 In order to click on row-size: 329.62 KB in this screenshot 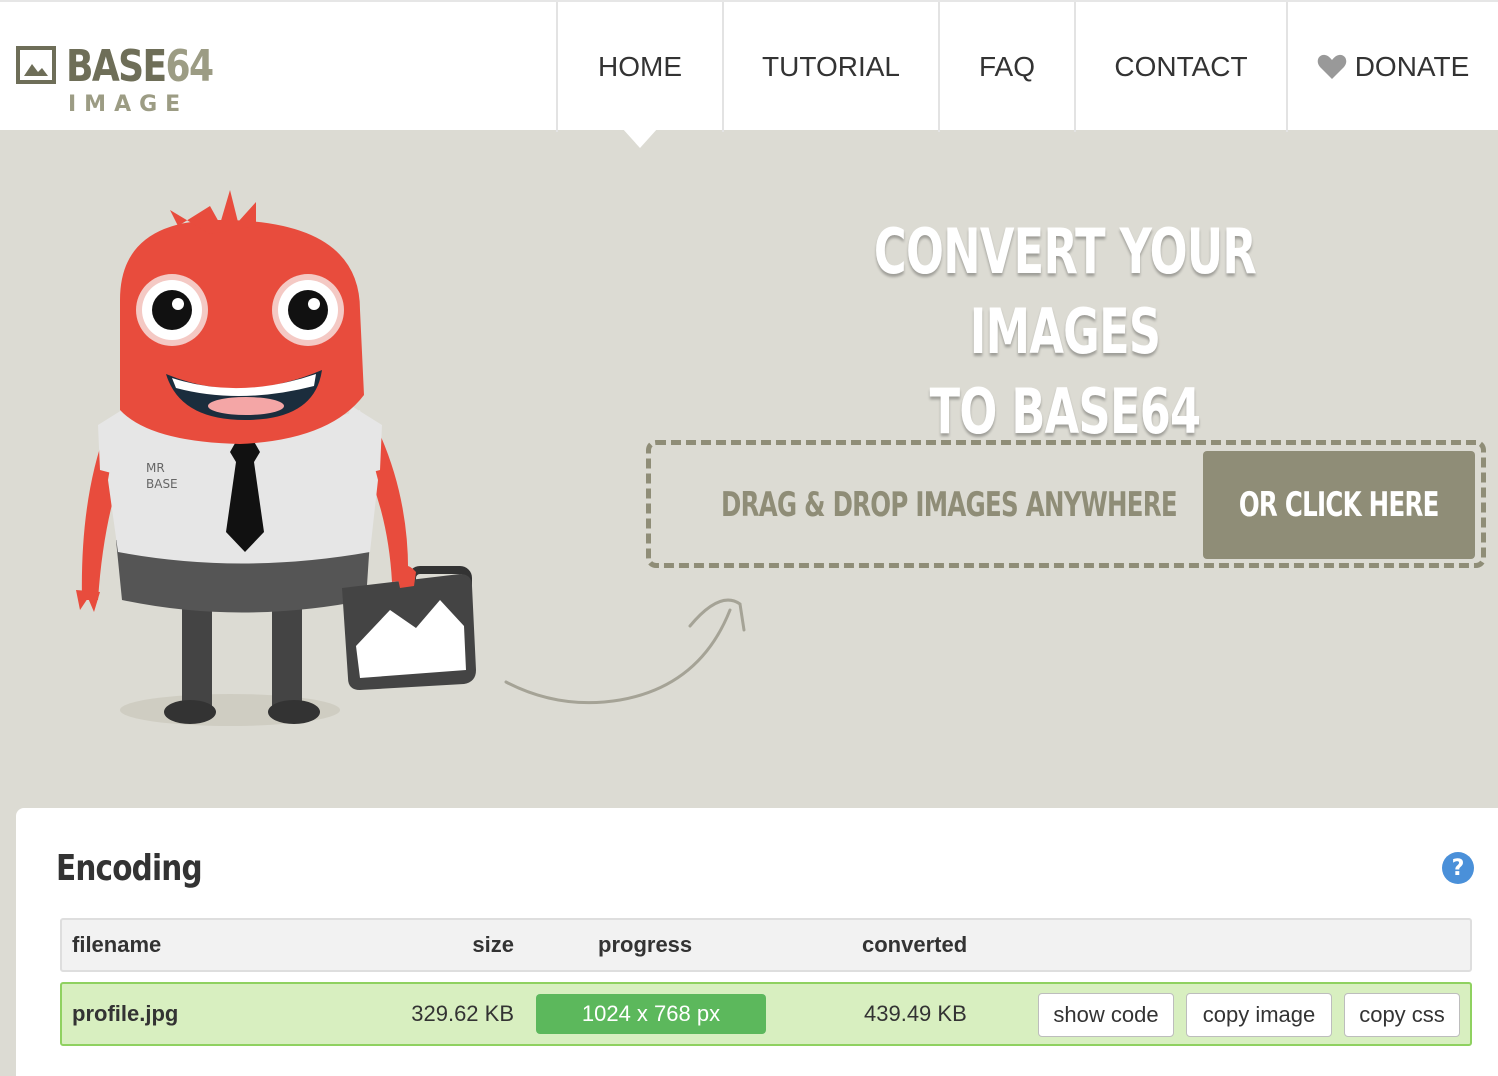, I will do `click(462, 1013)`.